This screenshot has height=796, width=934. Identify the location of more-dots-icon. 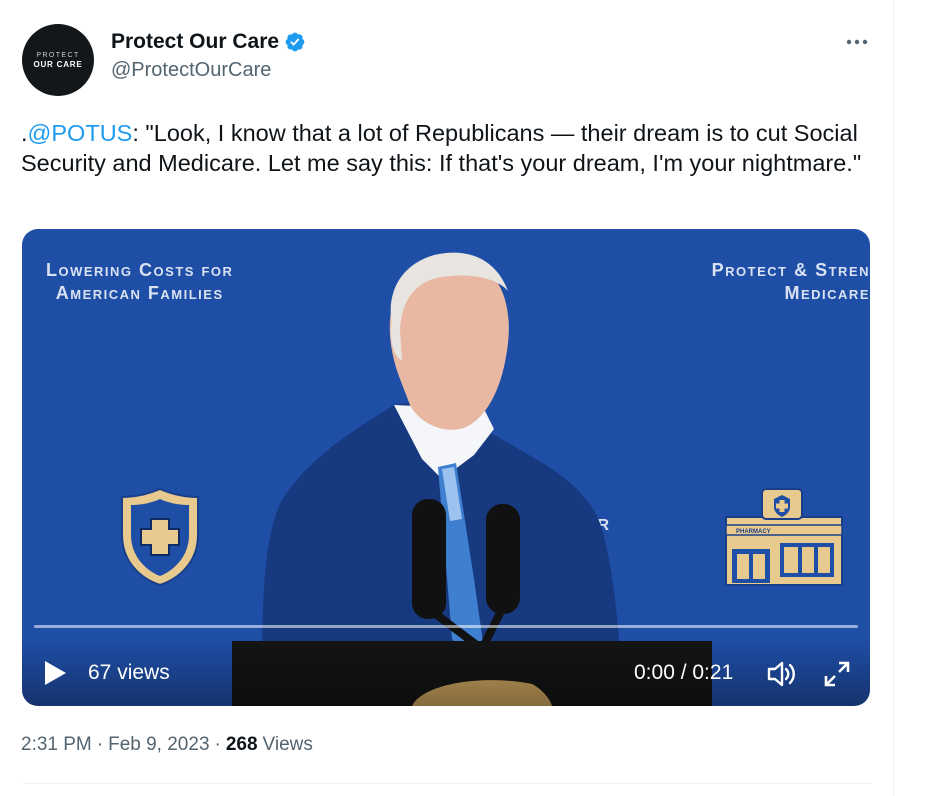
(857, 42).